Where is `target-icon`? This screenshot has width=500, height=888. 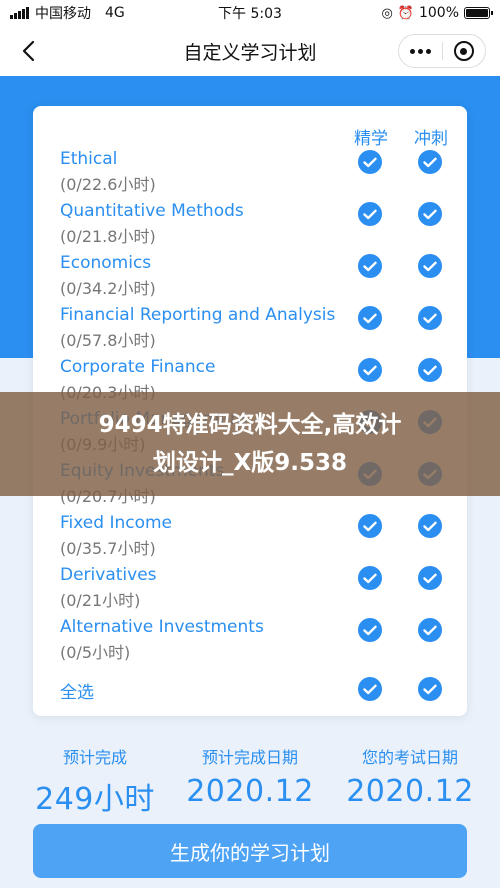 target-icon is located at coordinates (463, 51).